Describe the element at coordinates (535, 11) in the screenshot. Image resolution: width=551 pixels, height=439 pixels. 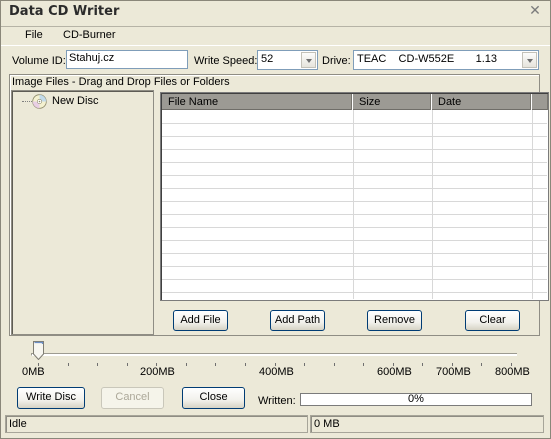
I see `close-icon: ✕` at that location.